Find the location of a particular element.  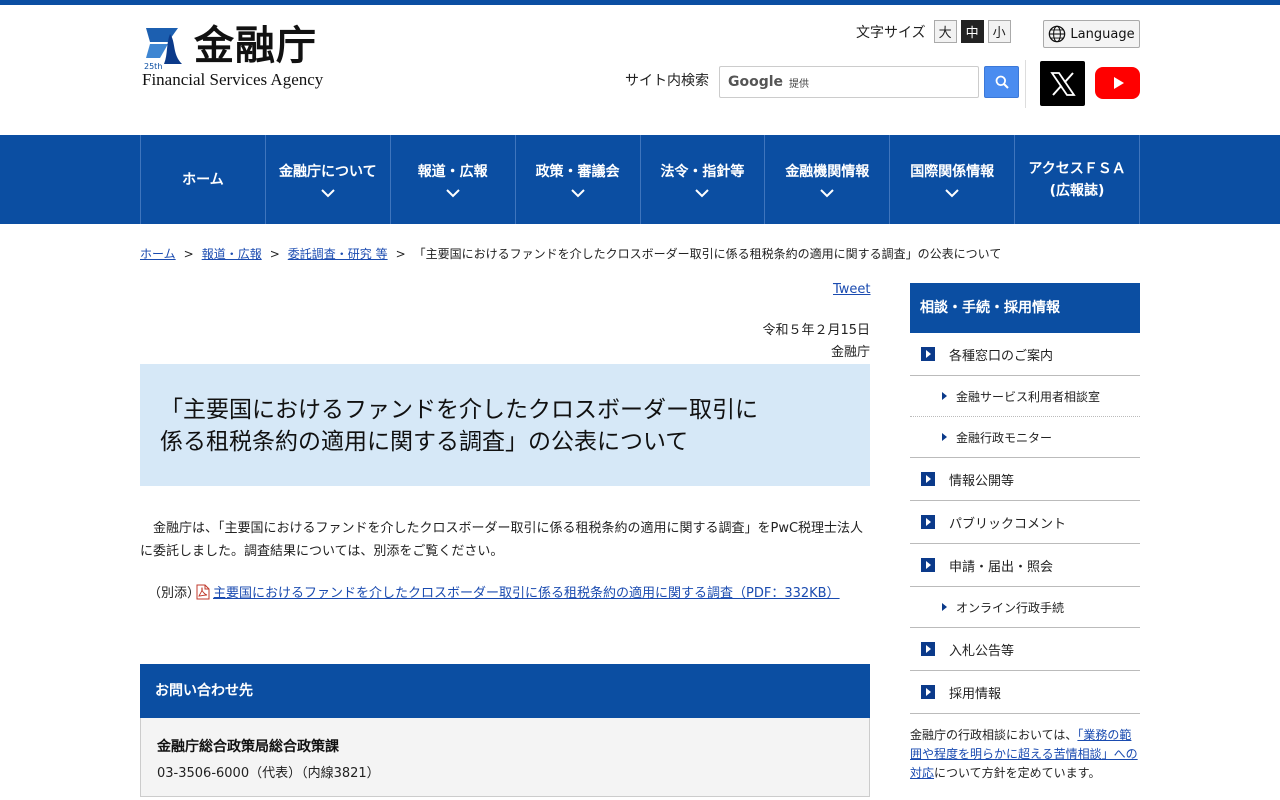

breadcrumb-home: ホーム is located at coordinates (158, 254).